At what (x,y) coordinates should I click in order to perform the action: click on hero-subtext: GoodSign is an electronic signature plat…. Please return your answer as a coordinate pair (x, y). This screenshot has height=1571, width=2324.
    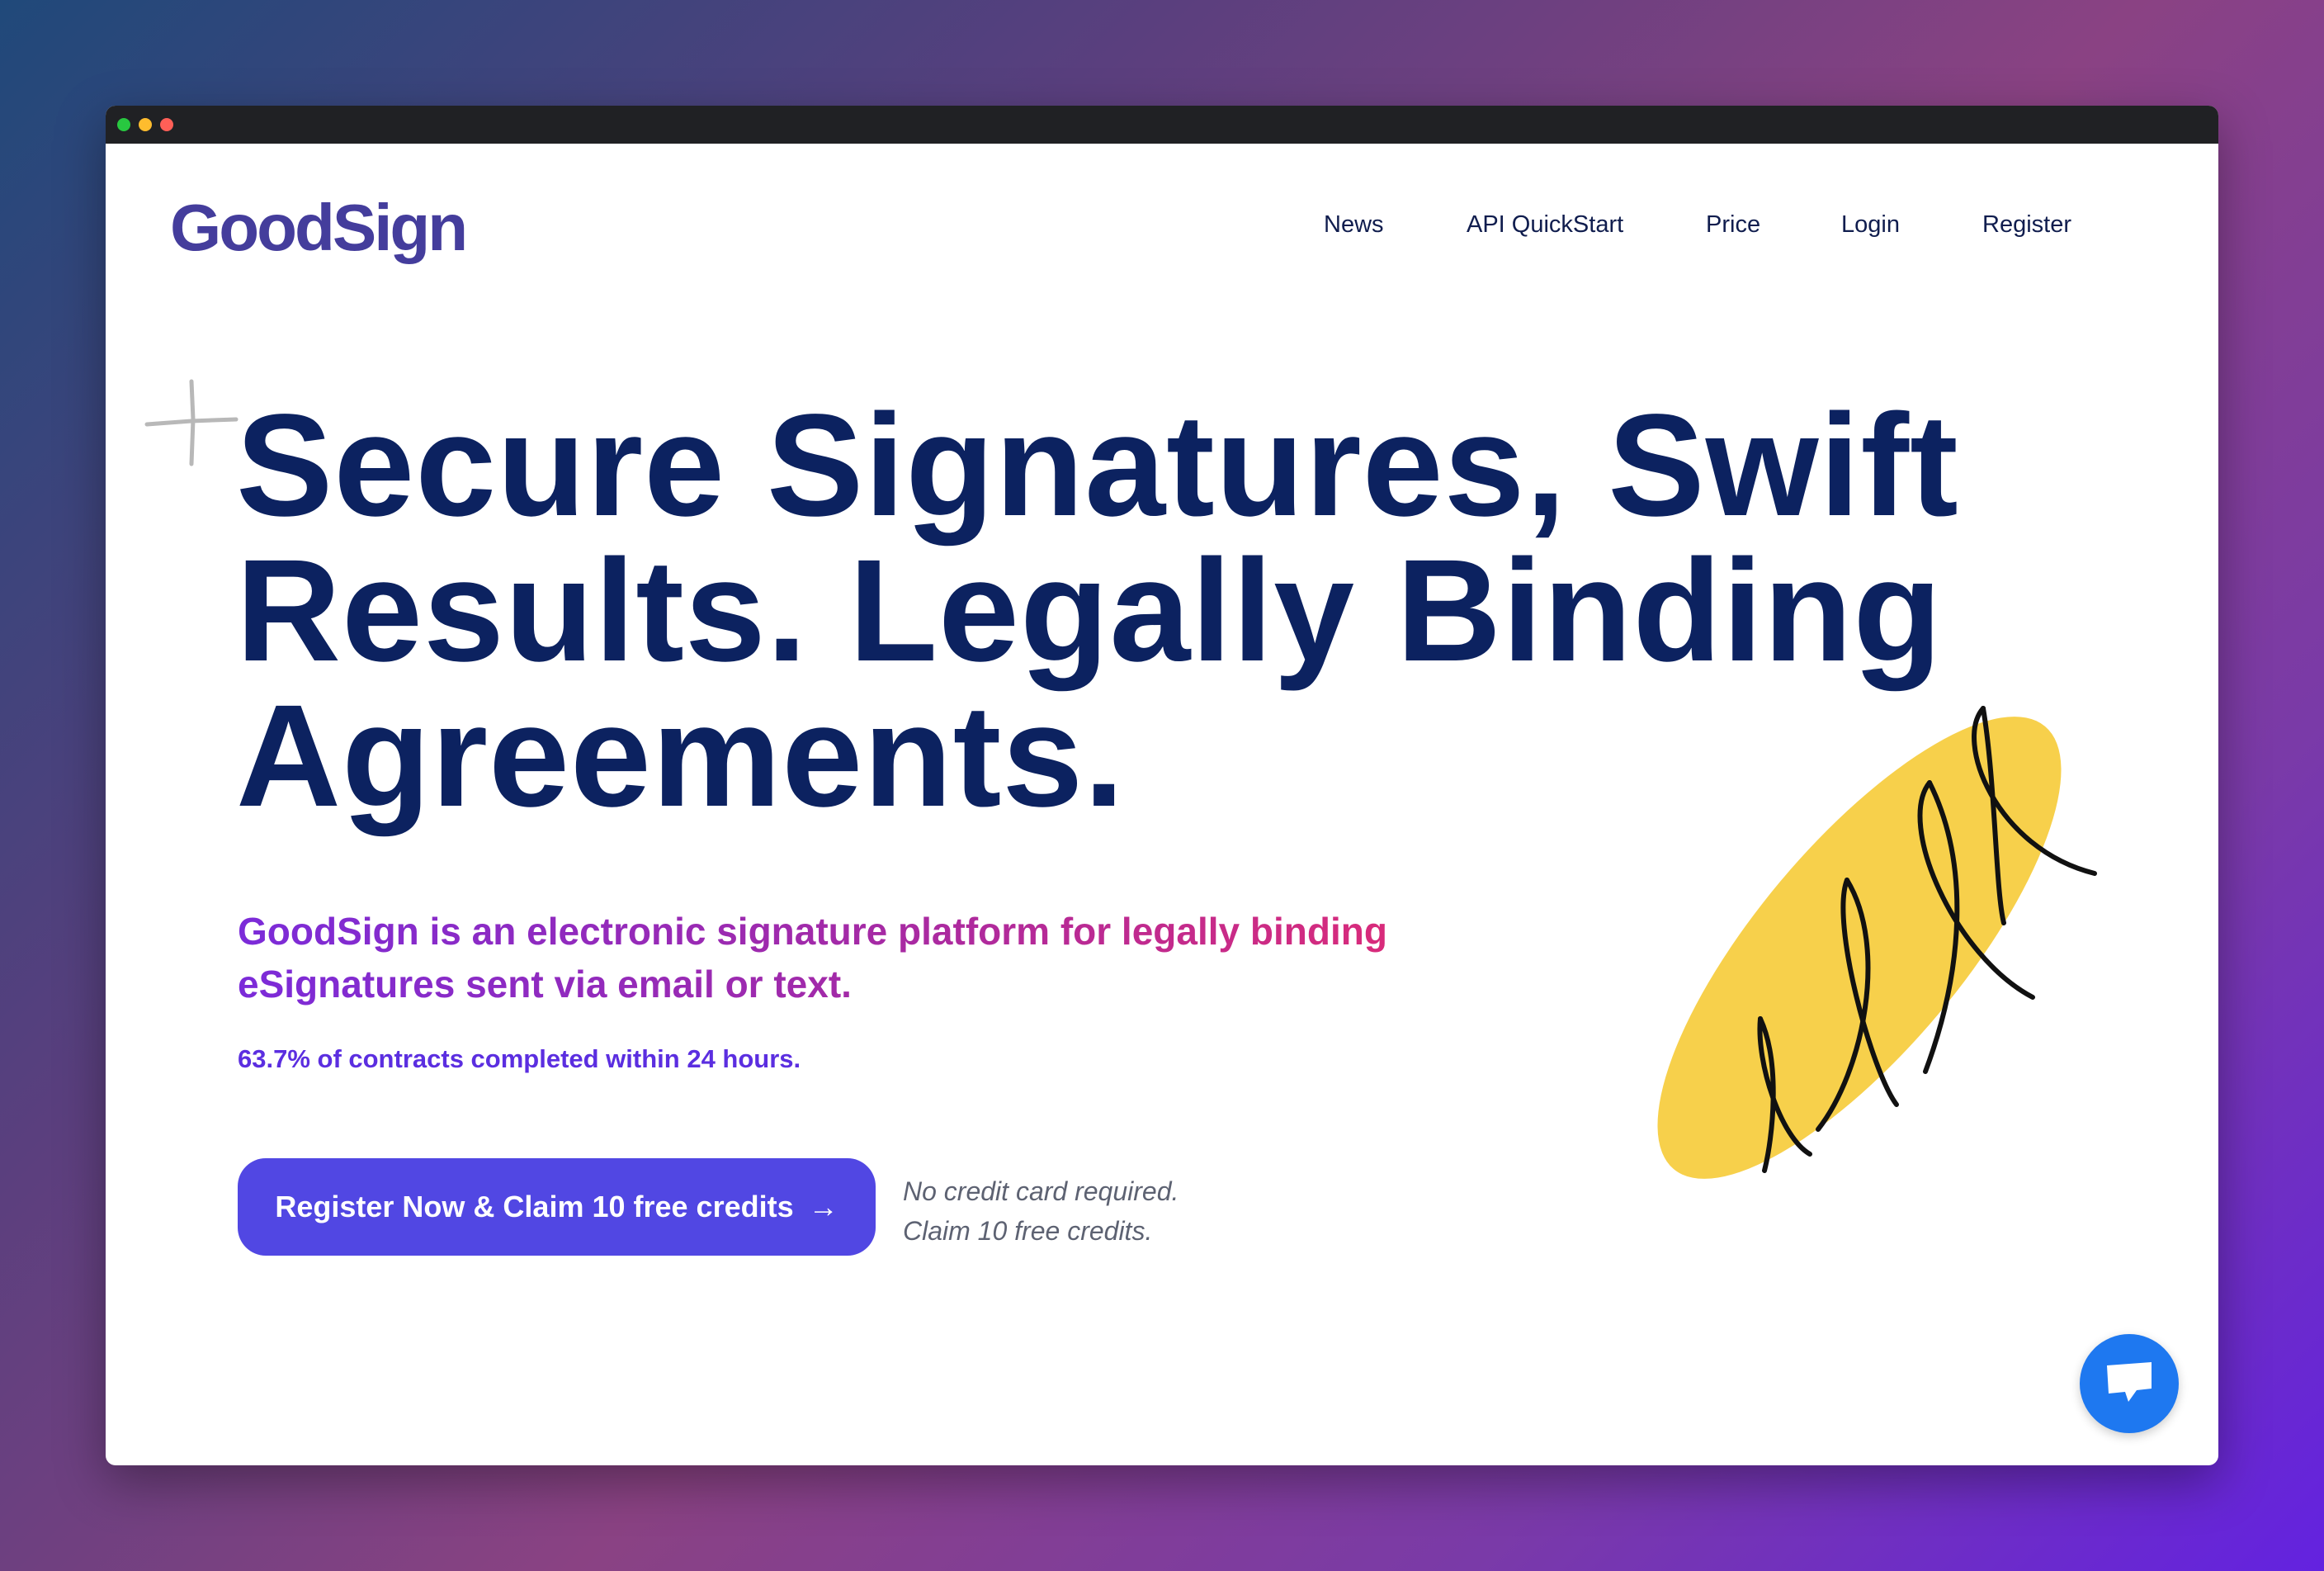
    Looking at the image, I should click on (815, 957).